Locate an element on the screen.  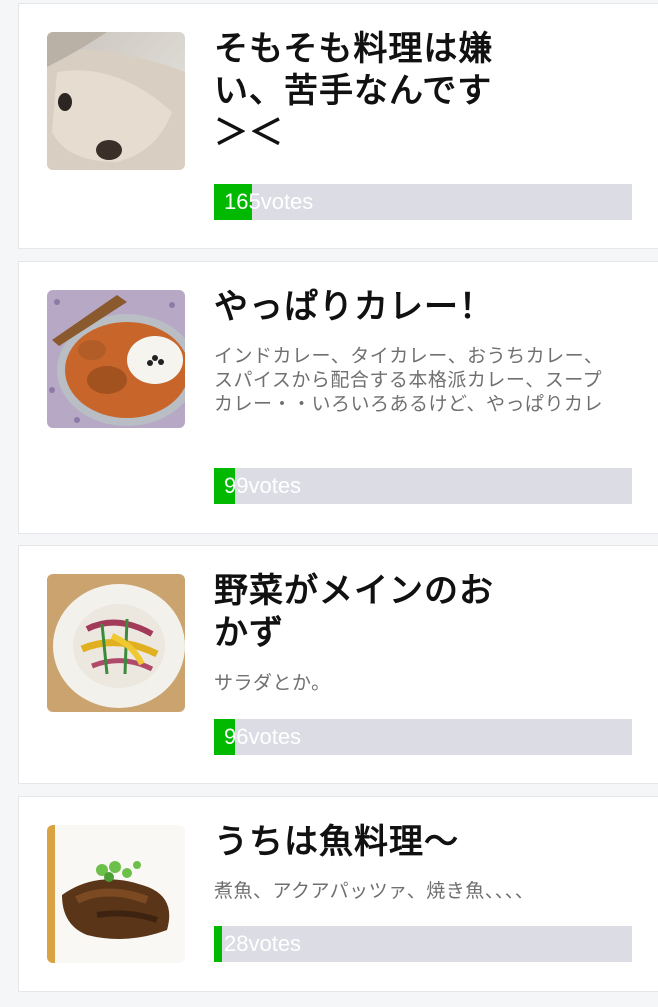
option-title: うちは魚料理〜 is located at coordinates (336, 842).